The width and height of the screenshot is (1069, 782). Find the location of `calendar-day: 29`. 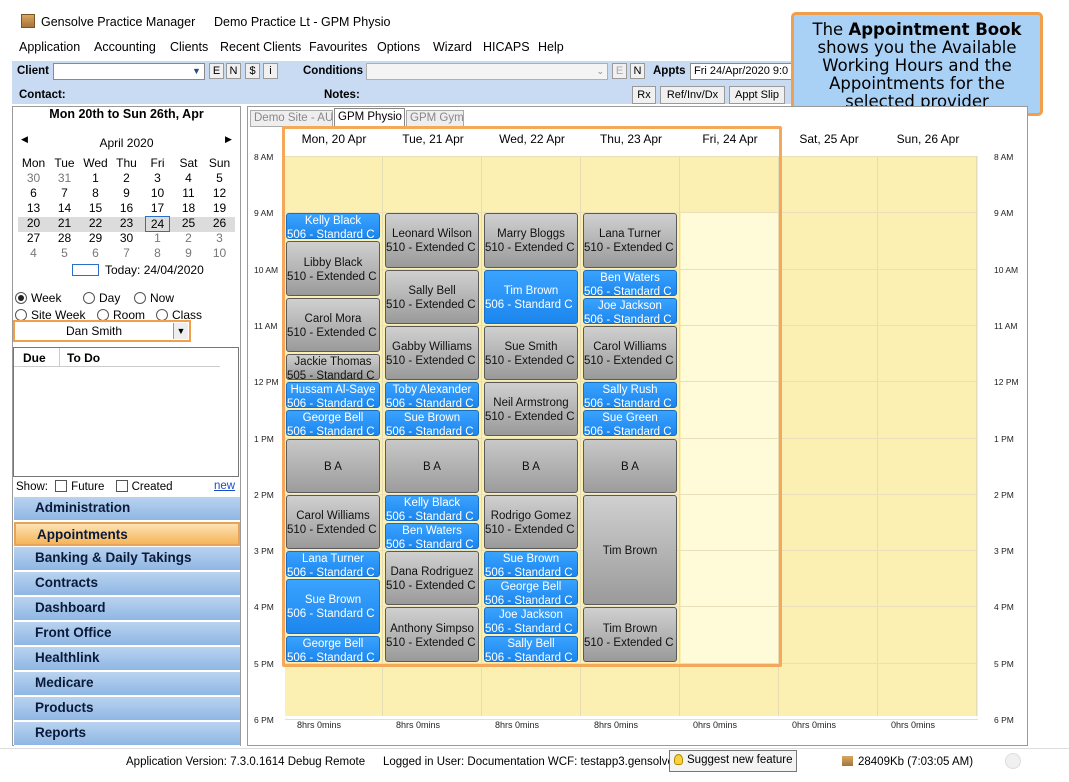

calendar-day: 29 is located at coordinates (95, 238).